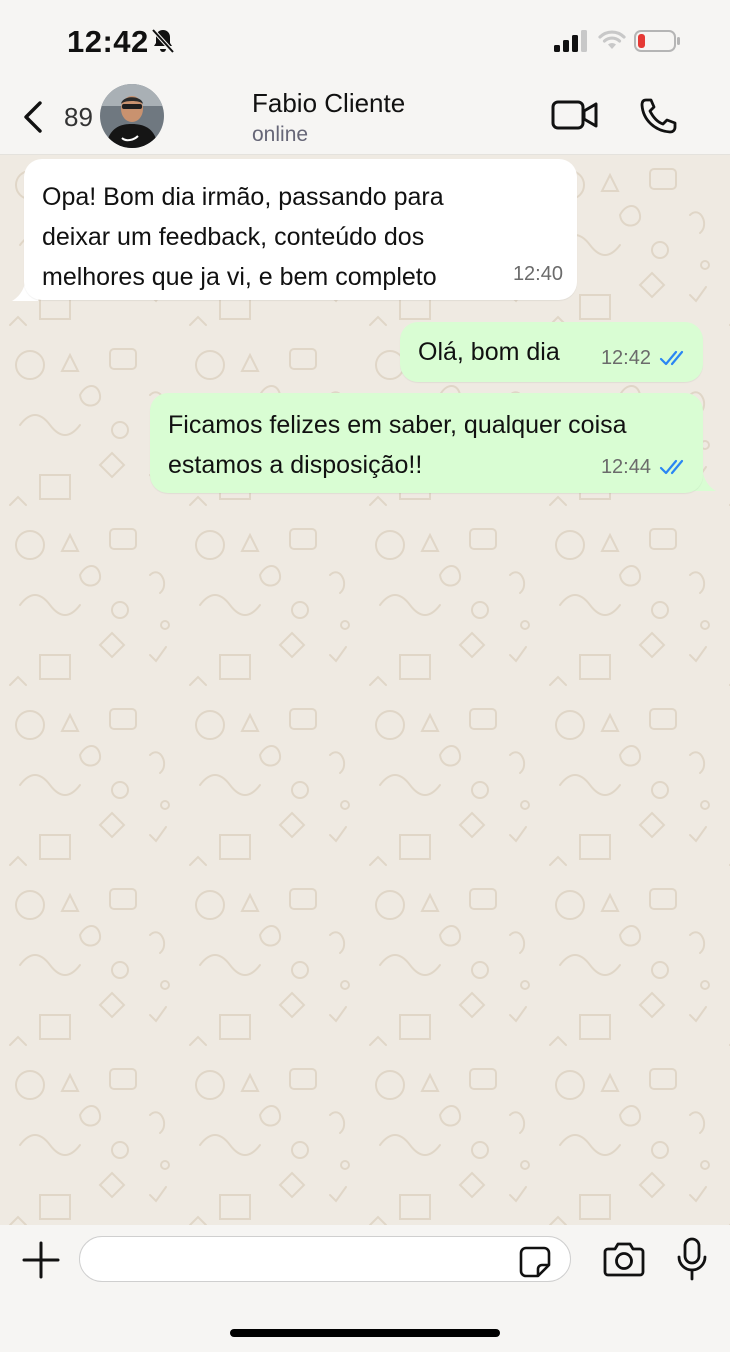 The width and height of the screenshot is (730, 1352). I want to click on unread-count: 89, so click(78, 116).